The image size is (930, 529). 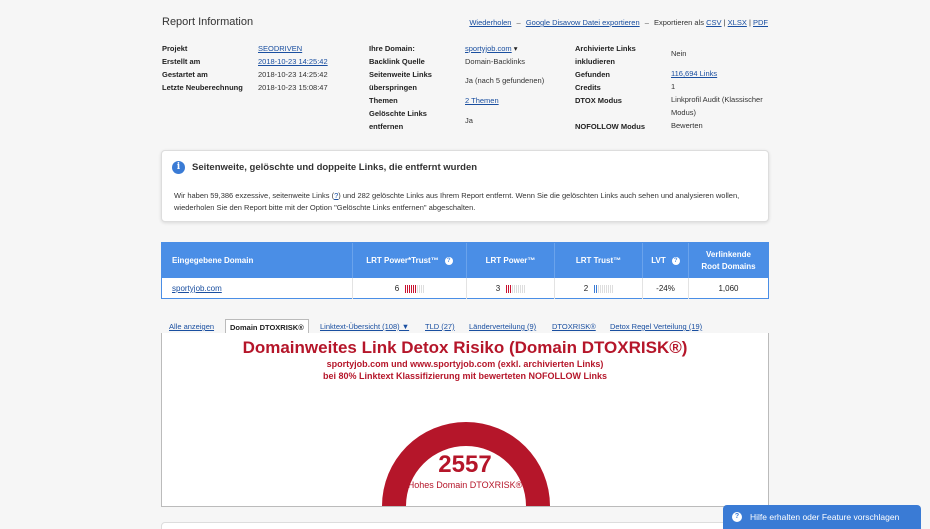 What do you see at coordinates (605, 48) in the screenshot?
I see `archived-label-1: Archivierte Links` at bounding box center [605, 48].